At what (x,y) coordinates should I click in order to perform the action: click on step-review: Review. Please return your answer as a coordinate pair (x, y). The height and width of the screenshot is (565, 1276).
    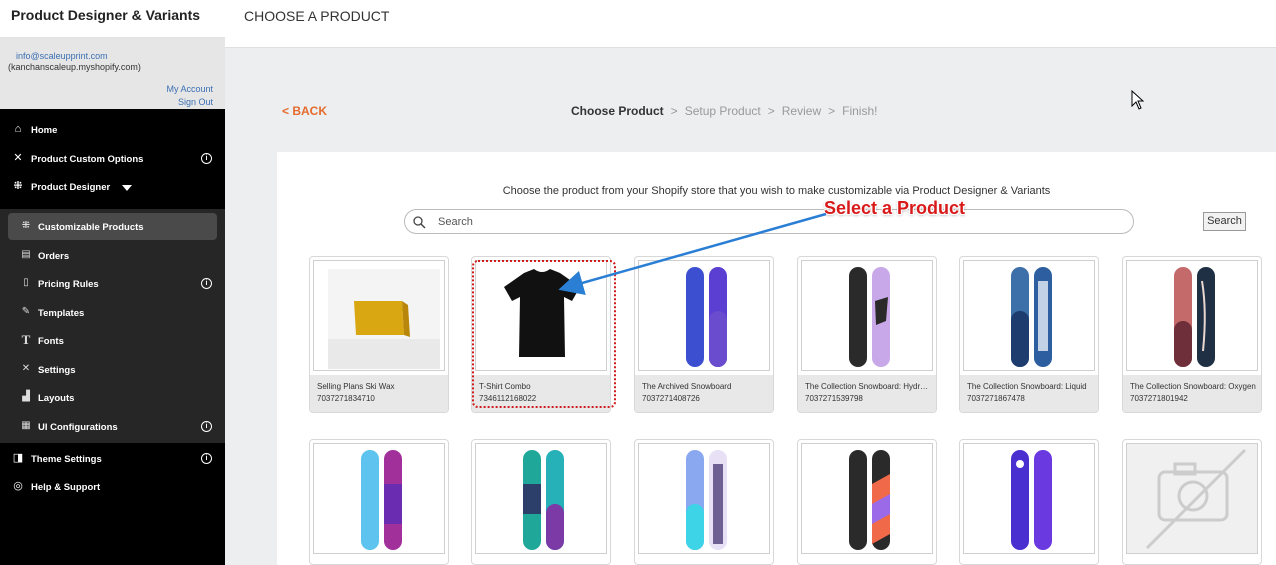
    Looking at the image, I should click on (801, 111).